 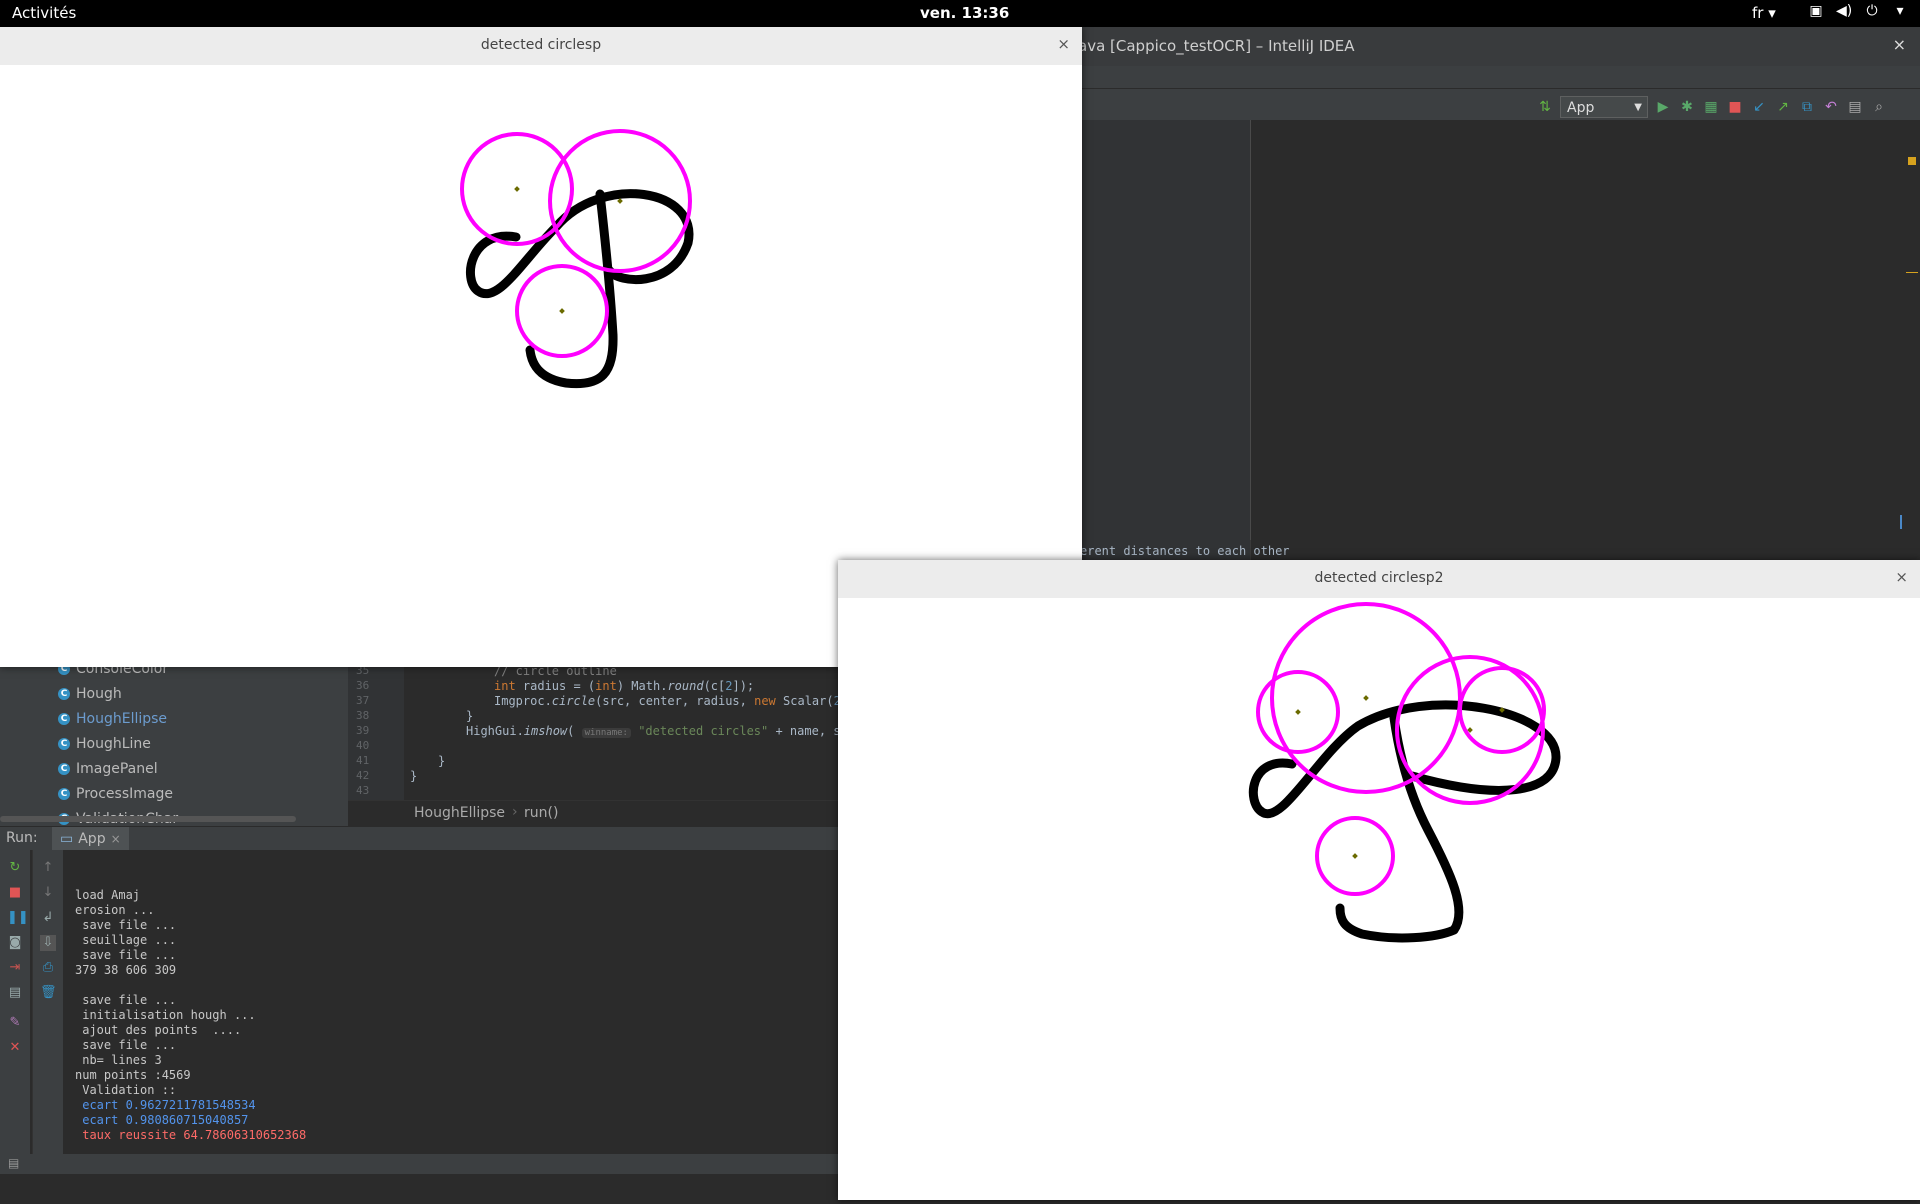 I want to click on vcs-commit-icon: ↗, so click(x=1783, y=107).